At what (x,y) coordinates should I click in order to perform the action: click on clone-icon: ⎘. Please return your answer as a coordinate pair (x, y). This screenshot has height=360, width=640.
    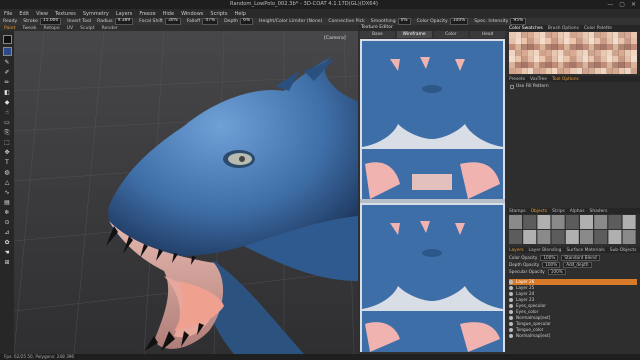
    Looking at the image, I should click on (7, 132).